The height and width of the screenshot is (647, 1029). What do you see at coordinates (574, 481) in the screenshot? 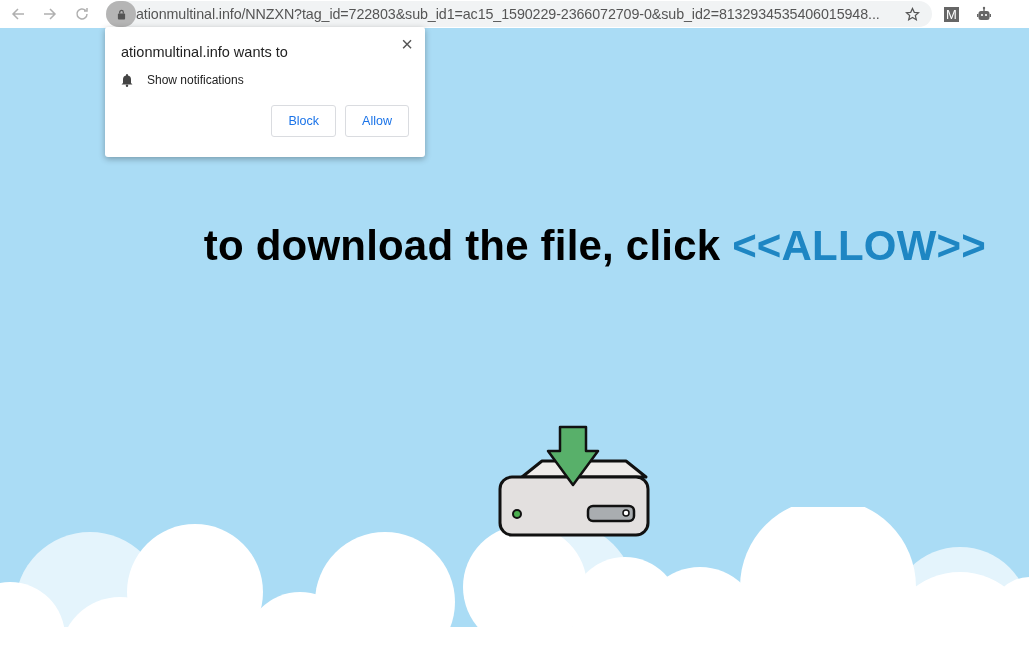
I see `hard-drive-download-icon` at bounding box center [574, 481].